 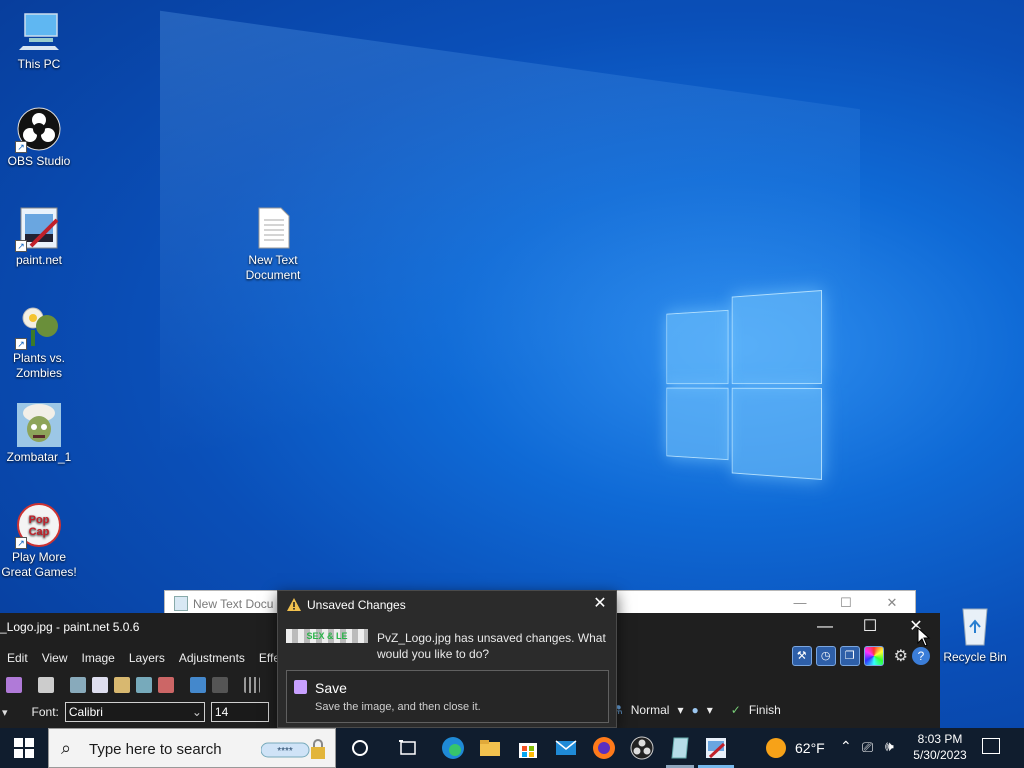 I want to click on popcap-icon: Pop Cap ↗, so click(x=38, y=526).